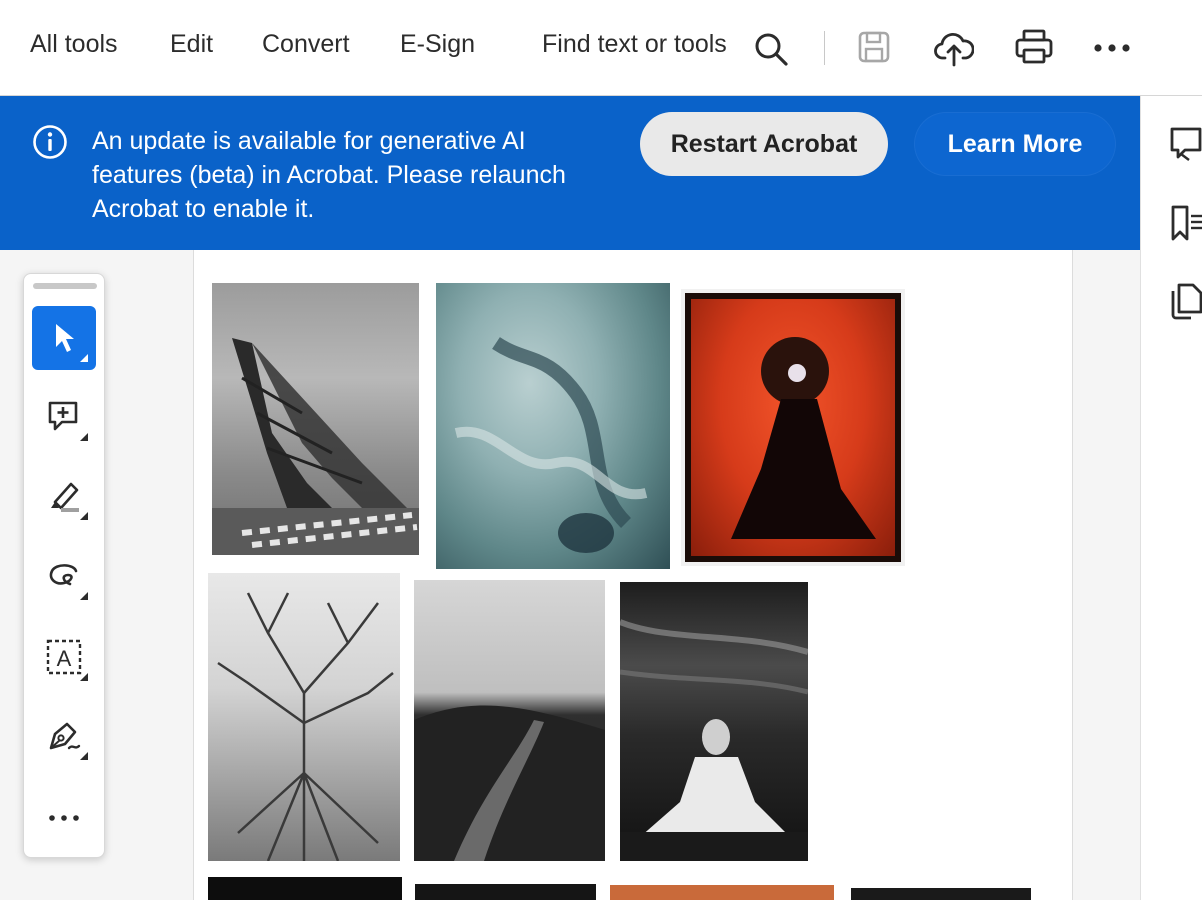 This screenshot has width=1202, height=900. What do you see at coordinates (1112, 48) in the screenshot?
I see `more-icon` at bounding box center [1112, 48].